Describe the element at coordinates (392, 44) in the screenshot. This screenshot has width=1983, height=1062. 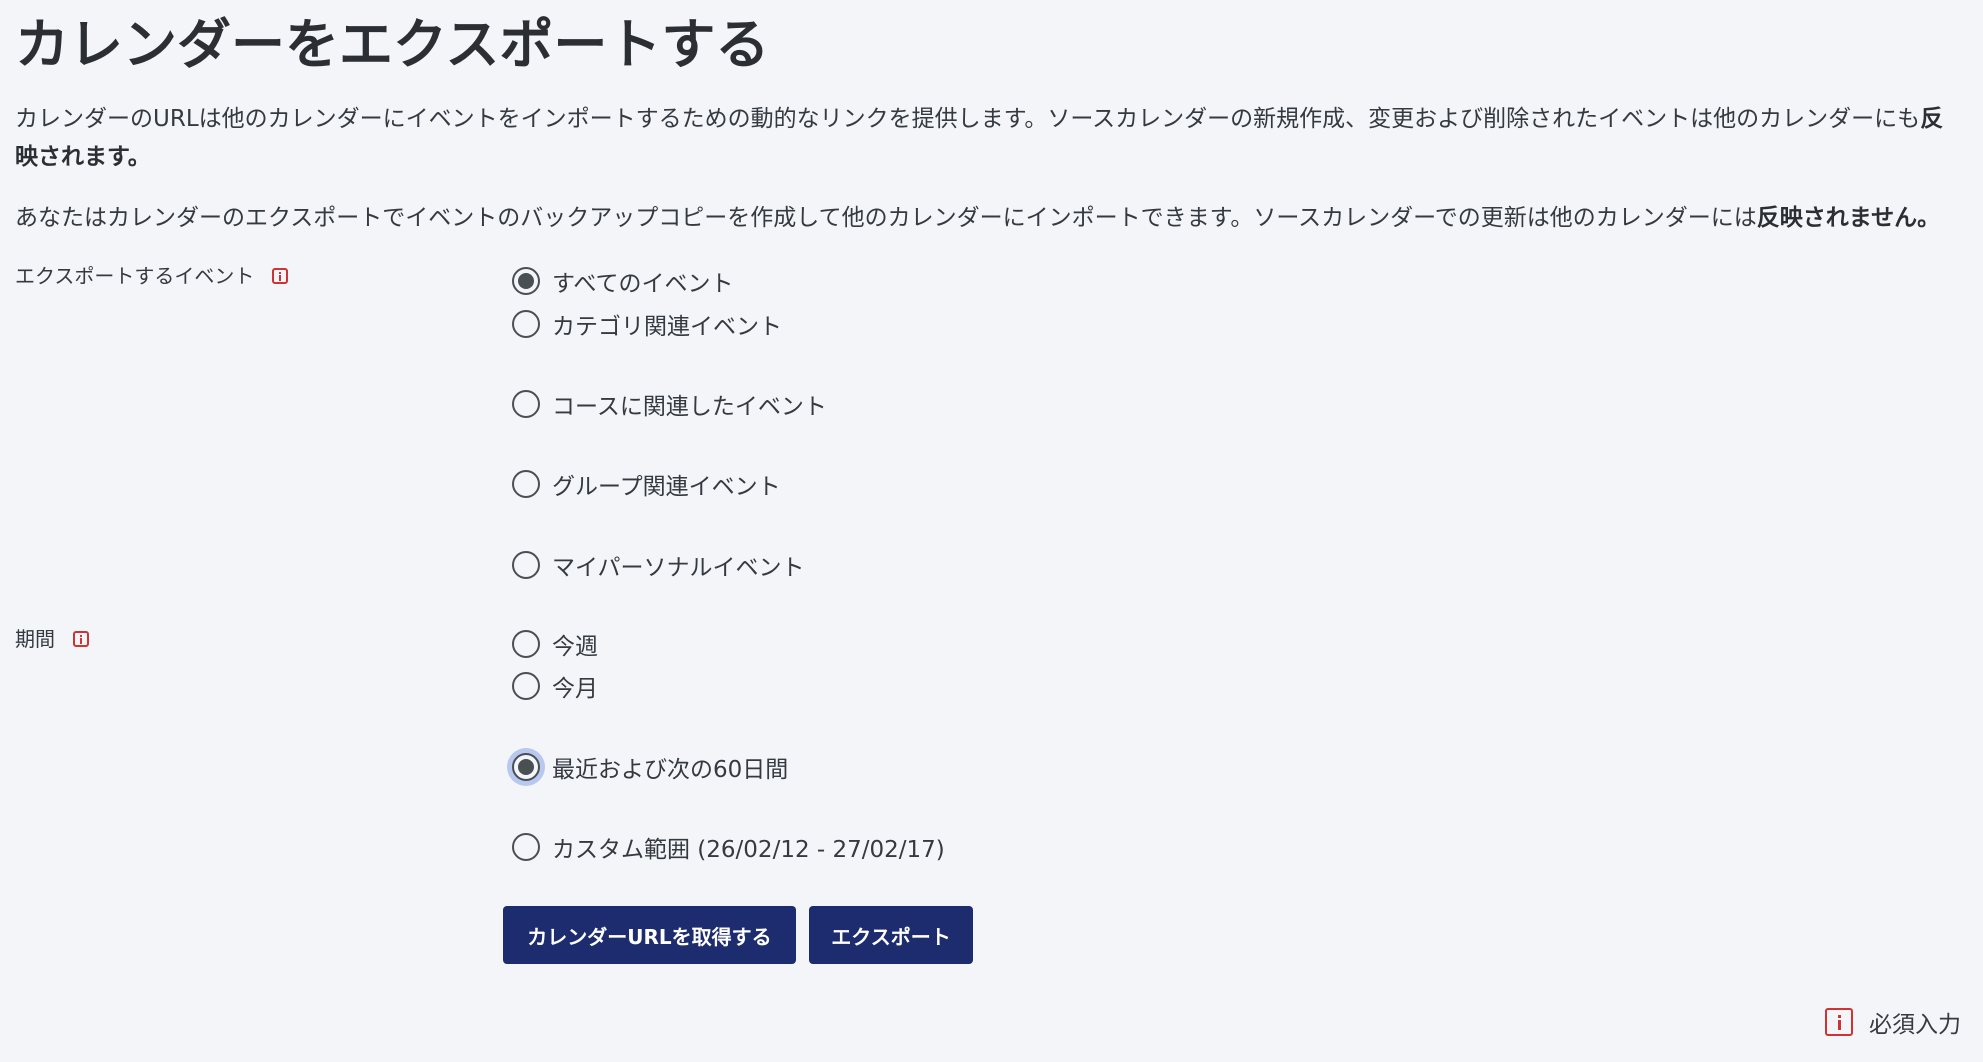
I see `page-title: カレンダーをエクスポートする` at that location.